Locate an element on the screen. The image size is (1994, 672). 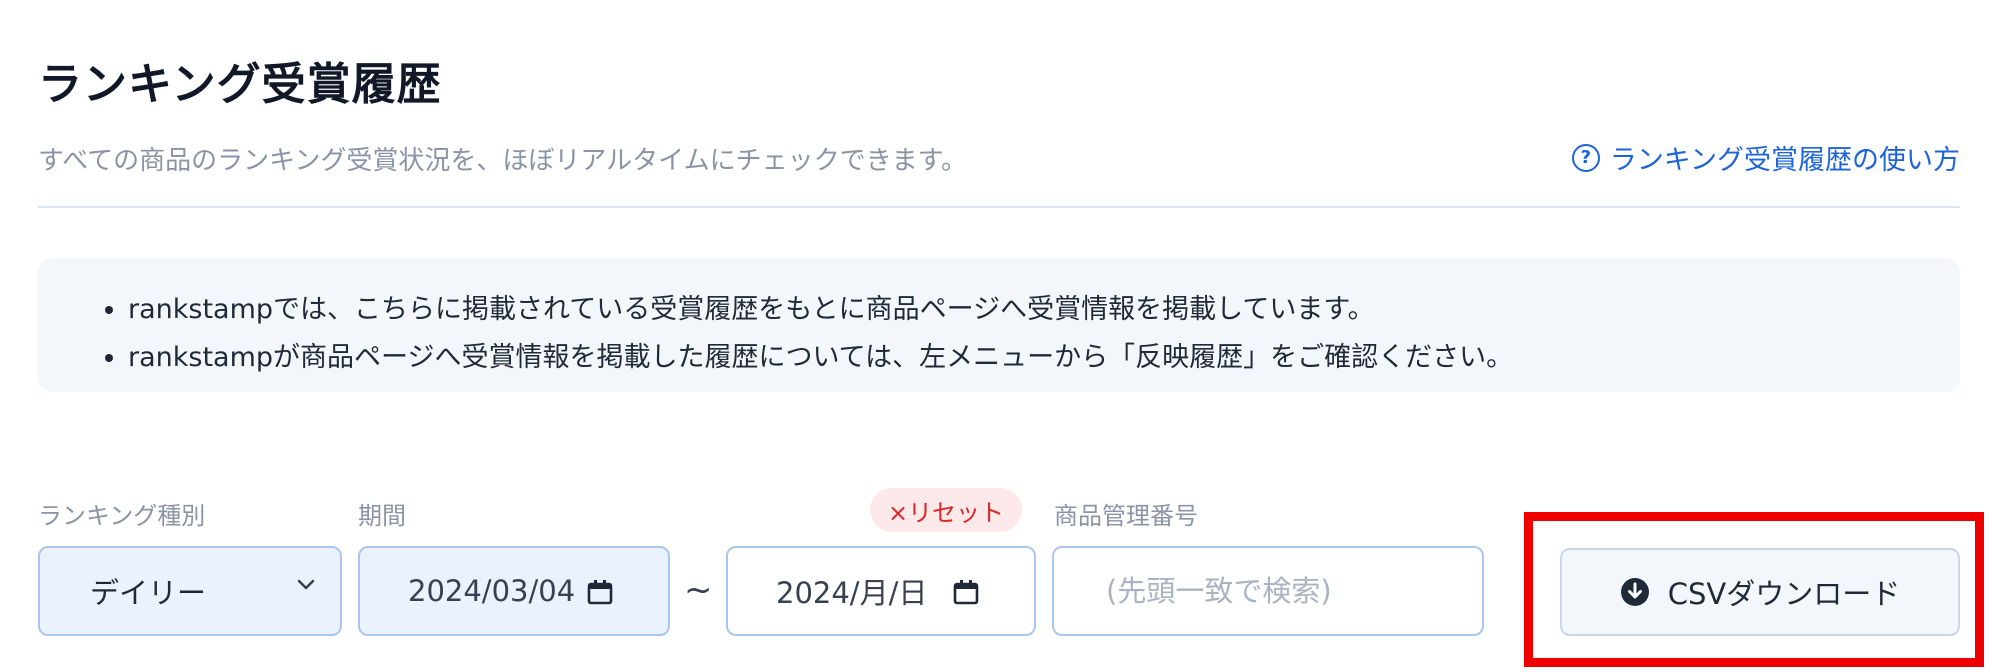
date-to-input: 2024/月/日 is located at coordinates (881, 591).